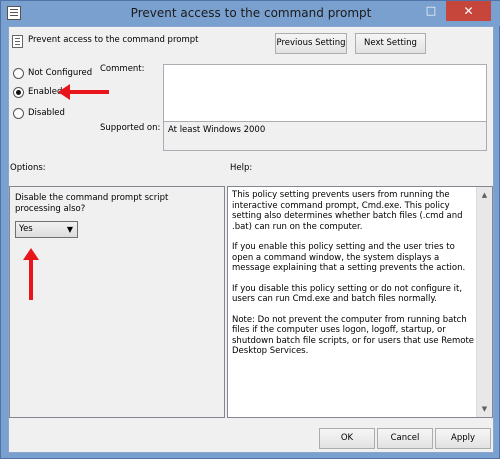 This screenshot has height=459, width=500. What do you see at coordinates (325, 95) in the screenshot?
I see `comment-field` at bounding box center [325, 95].